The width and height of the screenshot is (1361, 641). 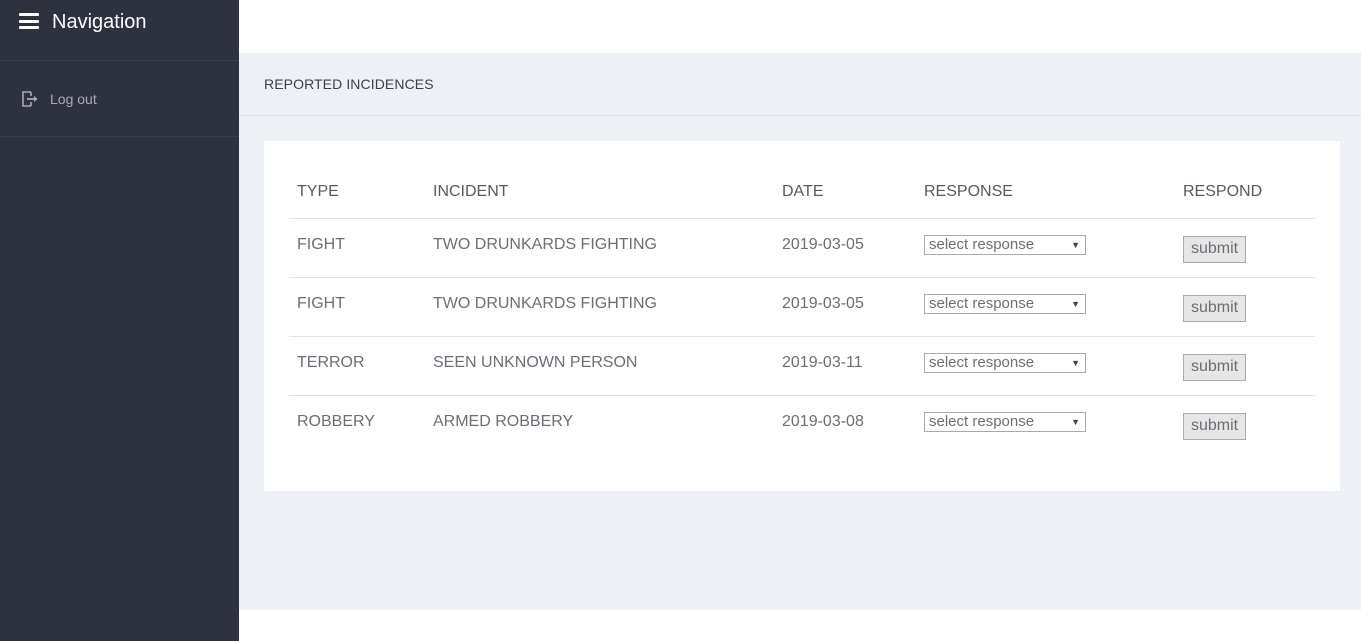 I want to click on cell-type: TERROR, so click(x=357, y=366).